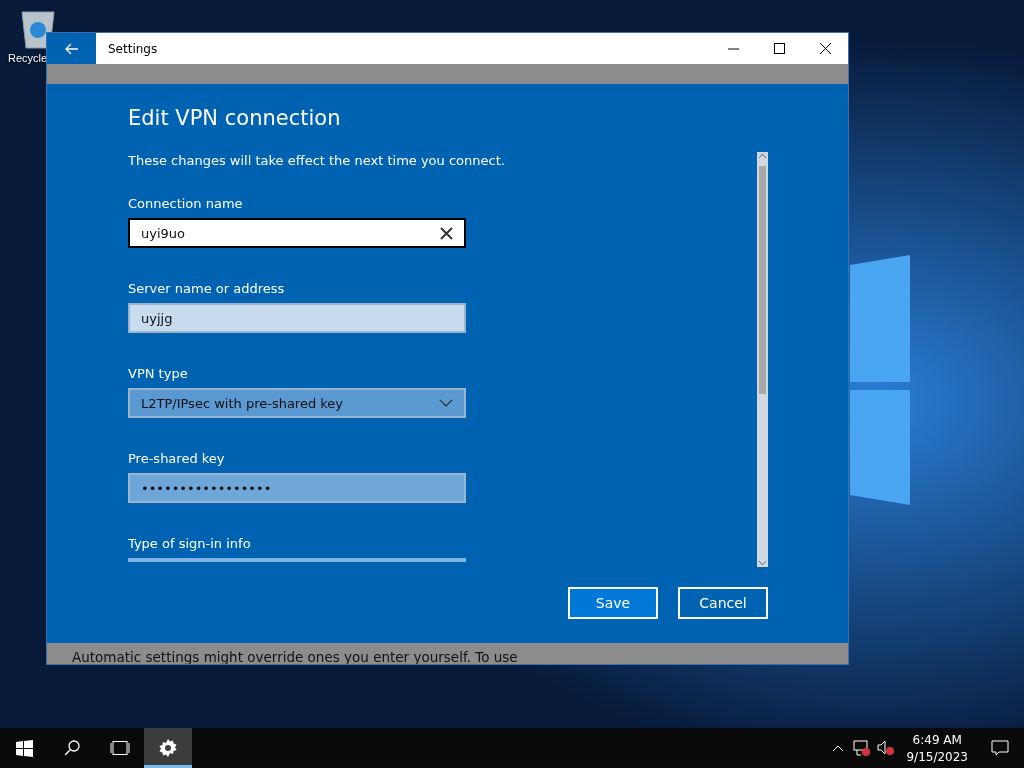  I want to click on input-field: •••••••••••••••••, so click(297, 488).